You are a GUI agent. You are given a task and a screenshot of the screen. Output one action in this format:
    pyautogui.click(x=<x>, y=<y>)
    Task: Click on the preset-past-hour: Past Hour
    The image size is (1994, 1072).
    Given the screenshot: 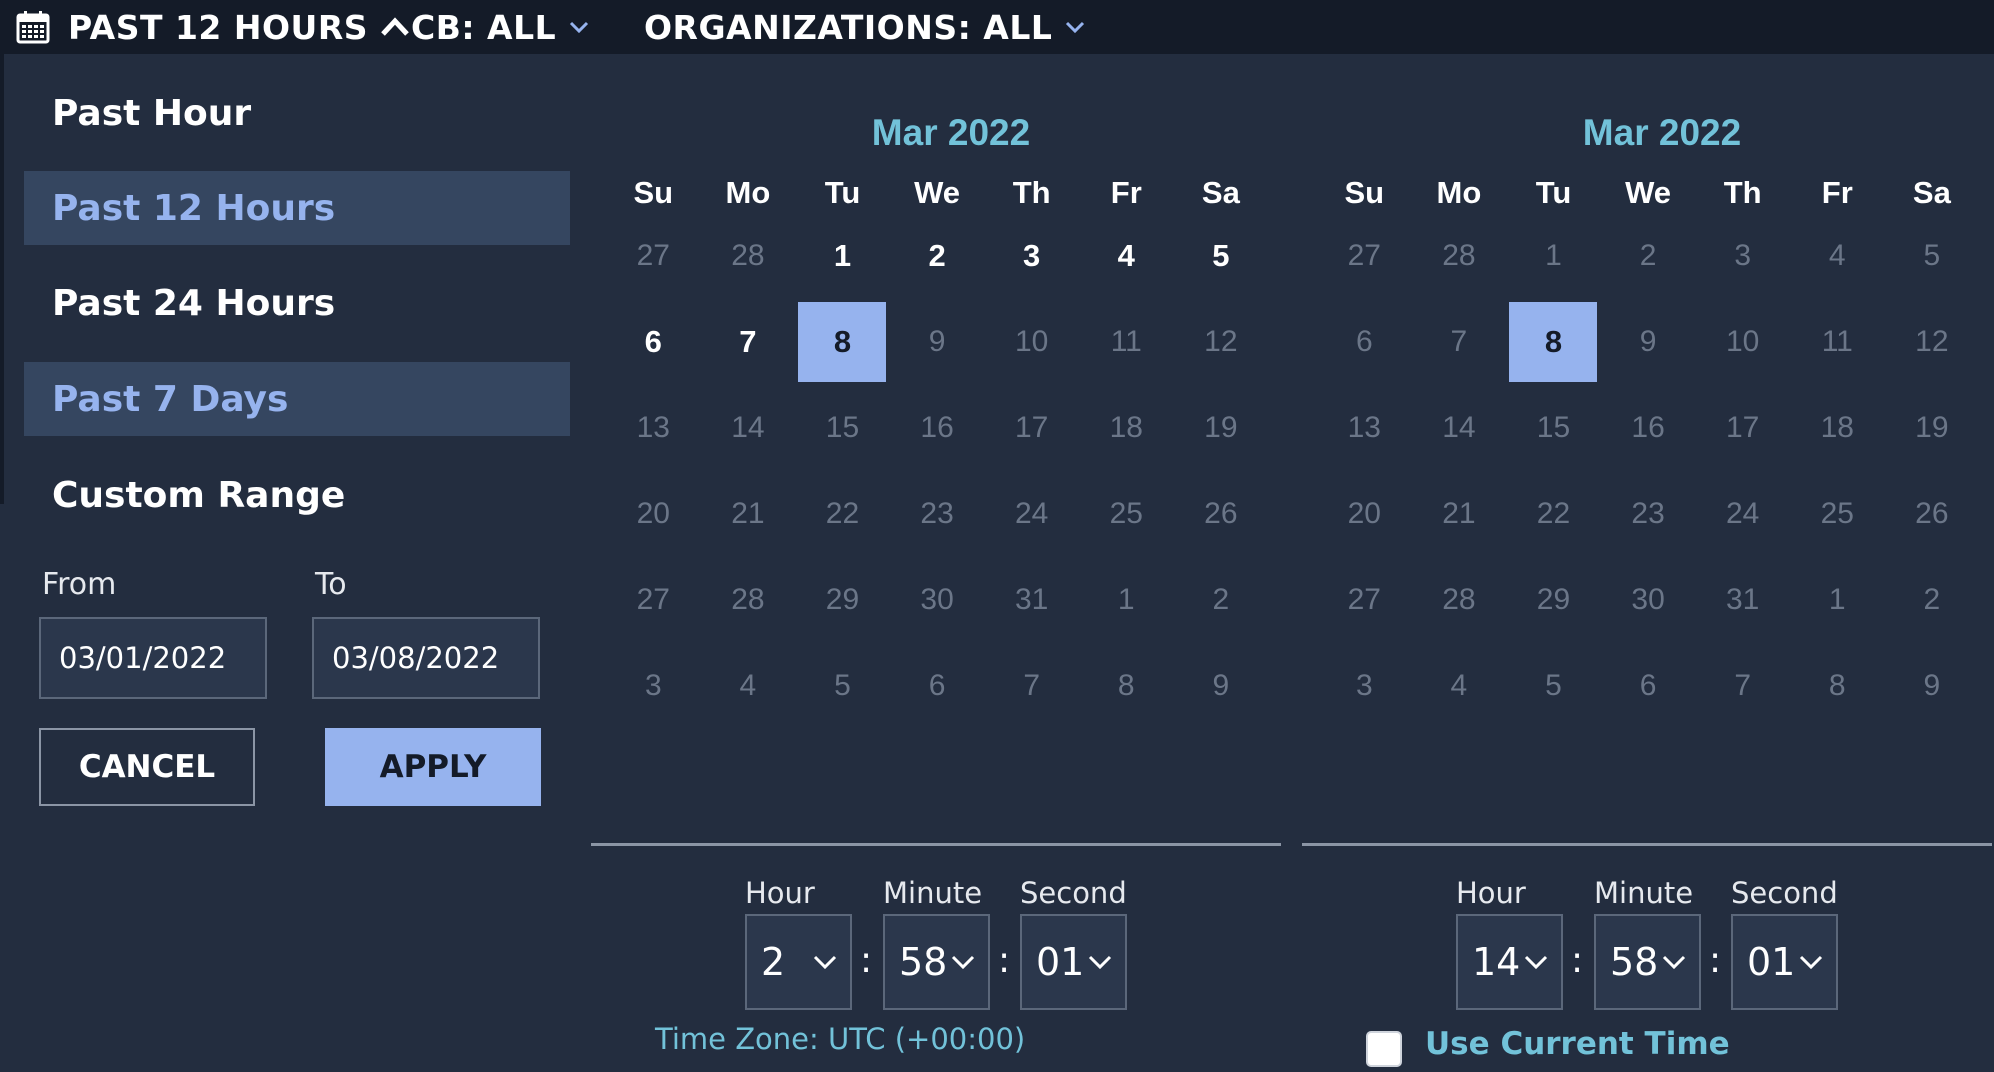 What is the action you would take?
    pyautogui.click(x=297, y=113)
    